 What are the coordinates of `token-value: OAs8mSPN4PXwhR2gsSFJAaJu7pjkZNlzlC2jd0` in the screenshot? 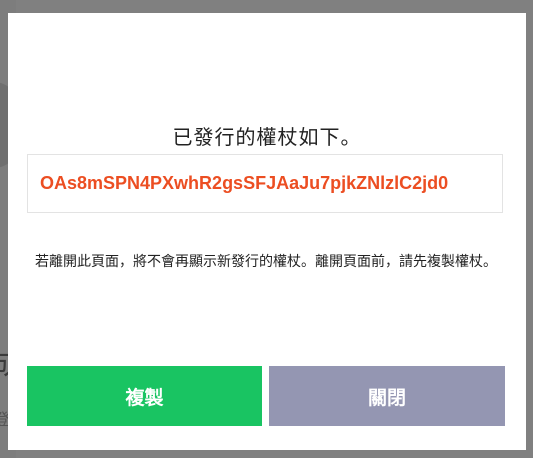 It's located at (238, 183).